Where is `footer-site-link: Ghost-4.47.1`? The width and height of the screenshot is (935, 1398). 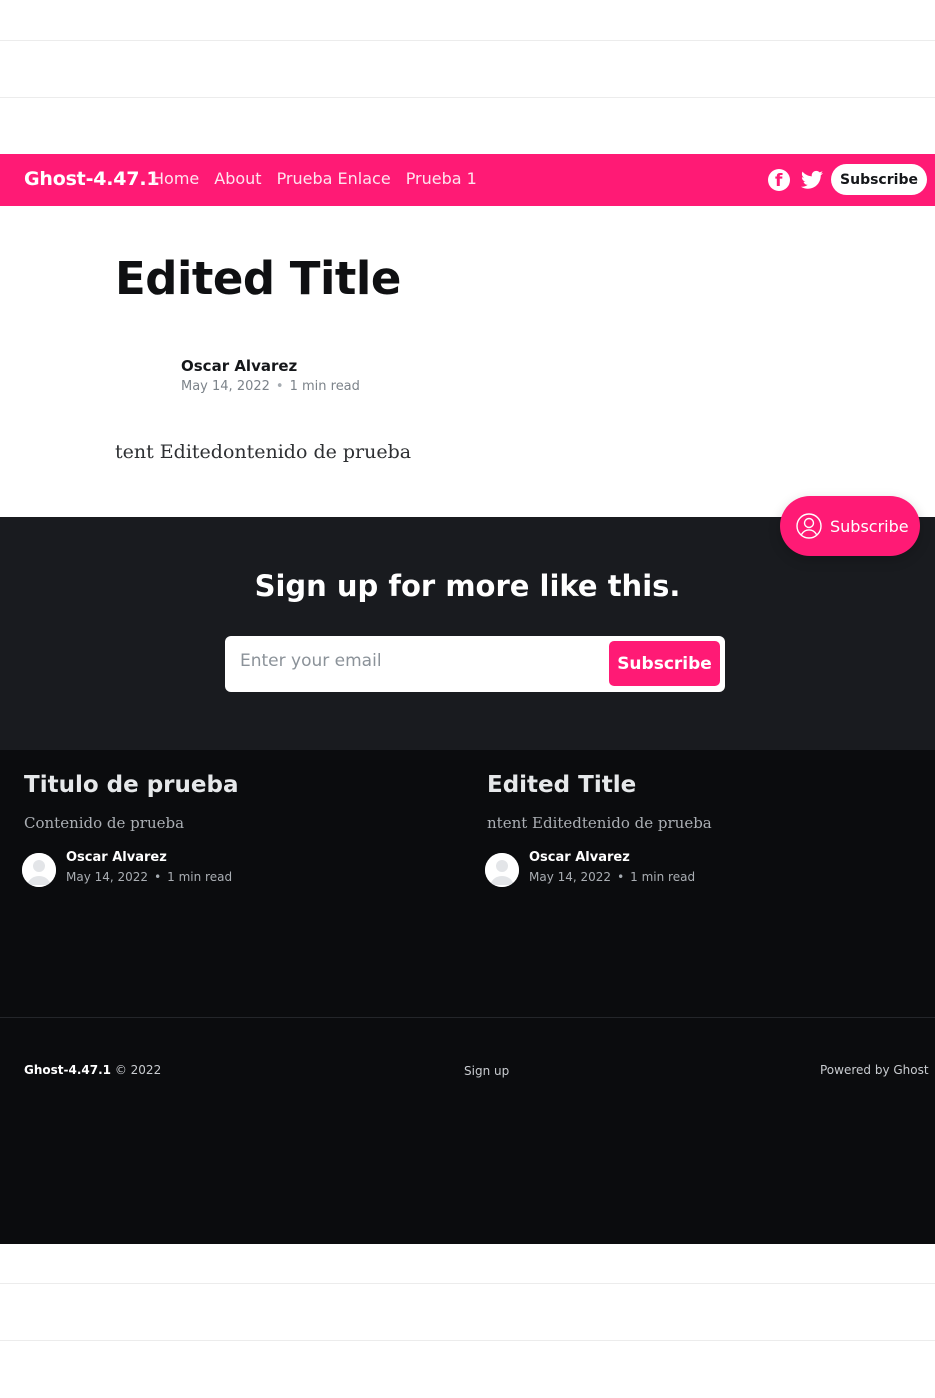
footer-site-link: Ghost-4.47.1 is located at coordinates (67, 1070).